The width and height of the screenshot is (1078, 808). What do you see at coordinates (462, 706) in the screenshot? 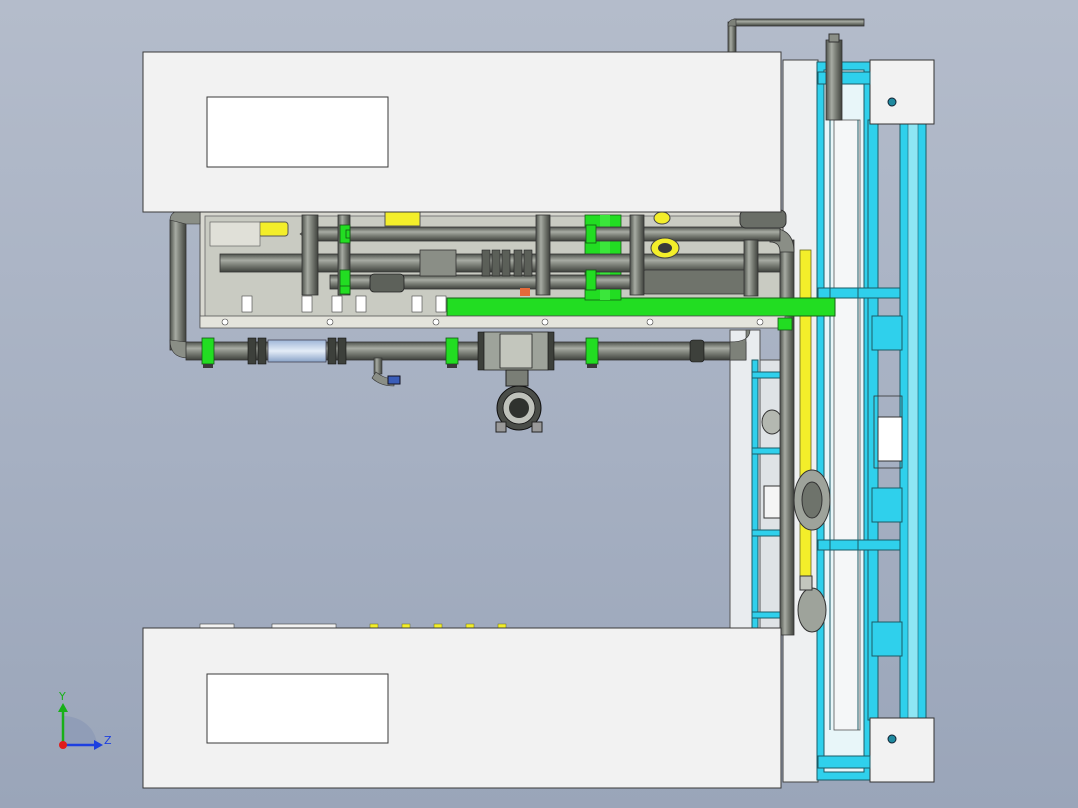
I see `bottom-enclosure` at bounding box center [462, 706].